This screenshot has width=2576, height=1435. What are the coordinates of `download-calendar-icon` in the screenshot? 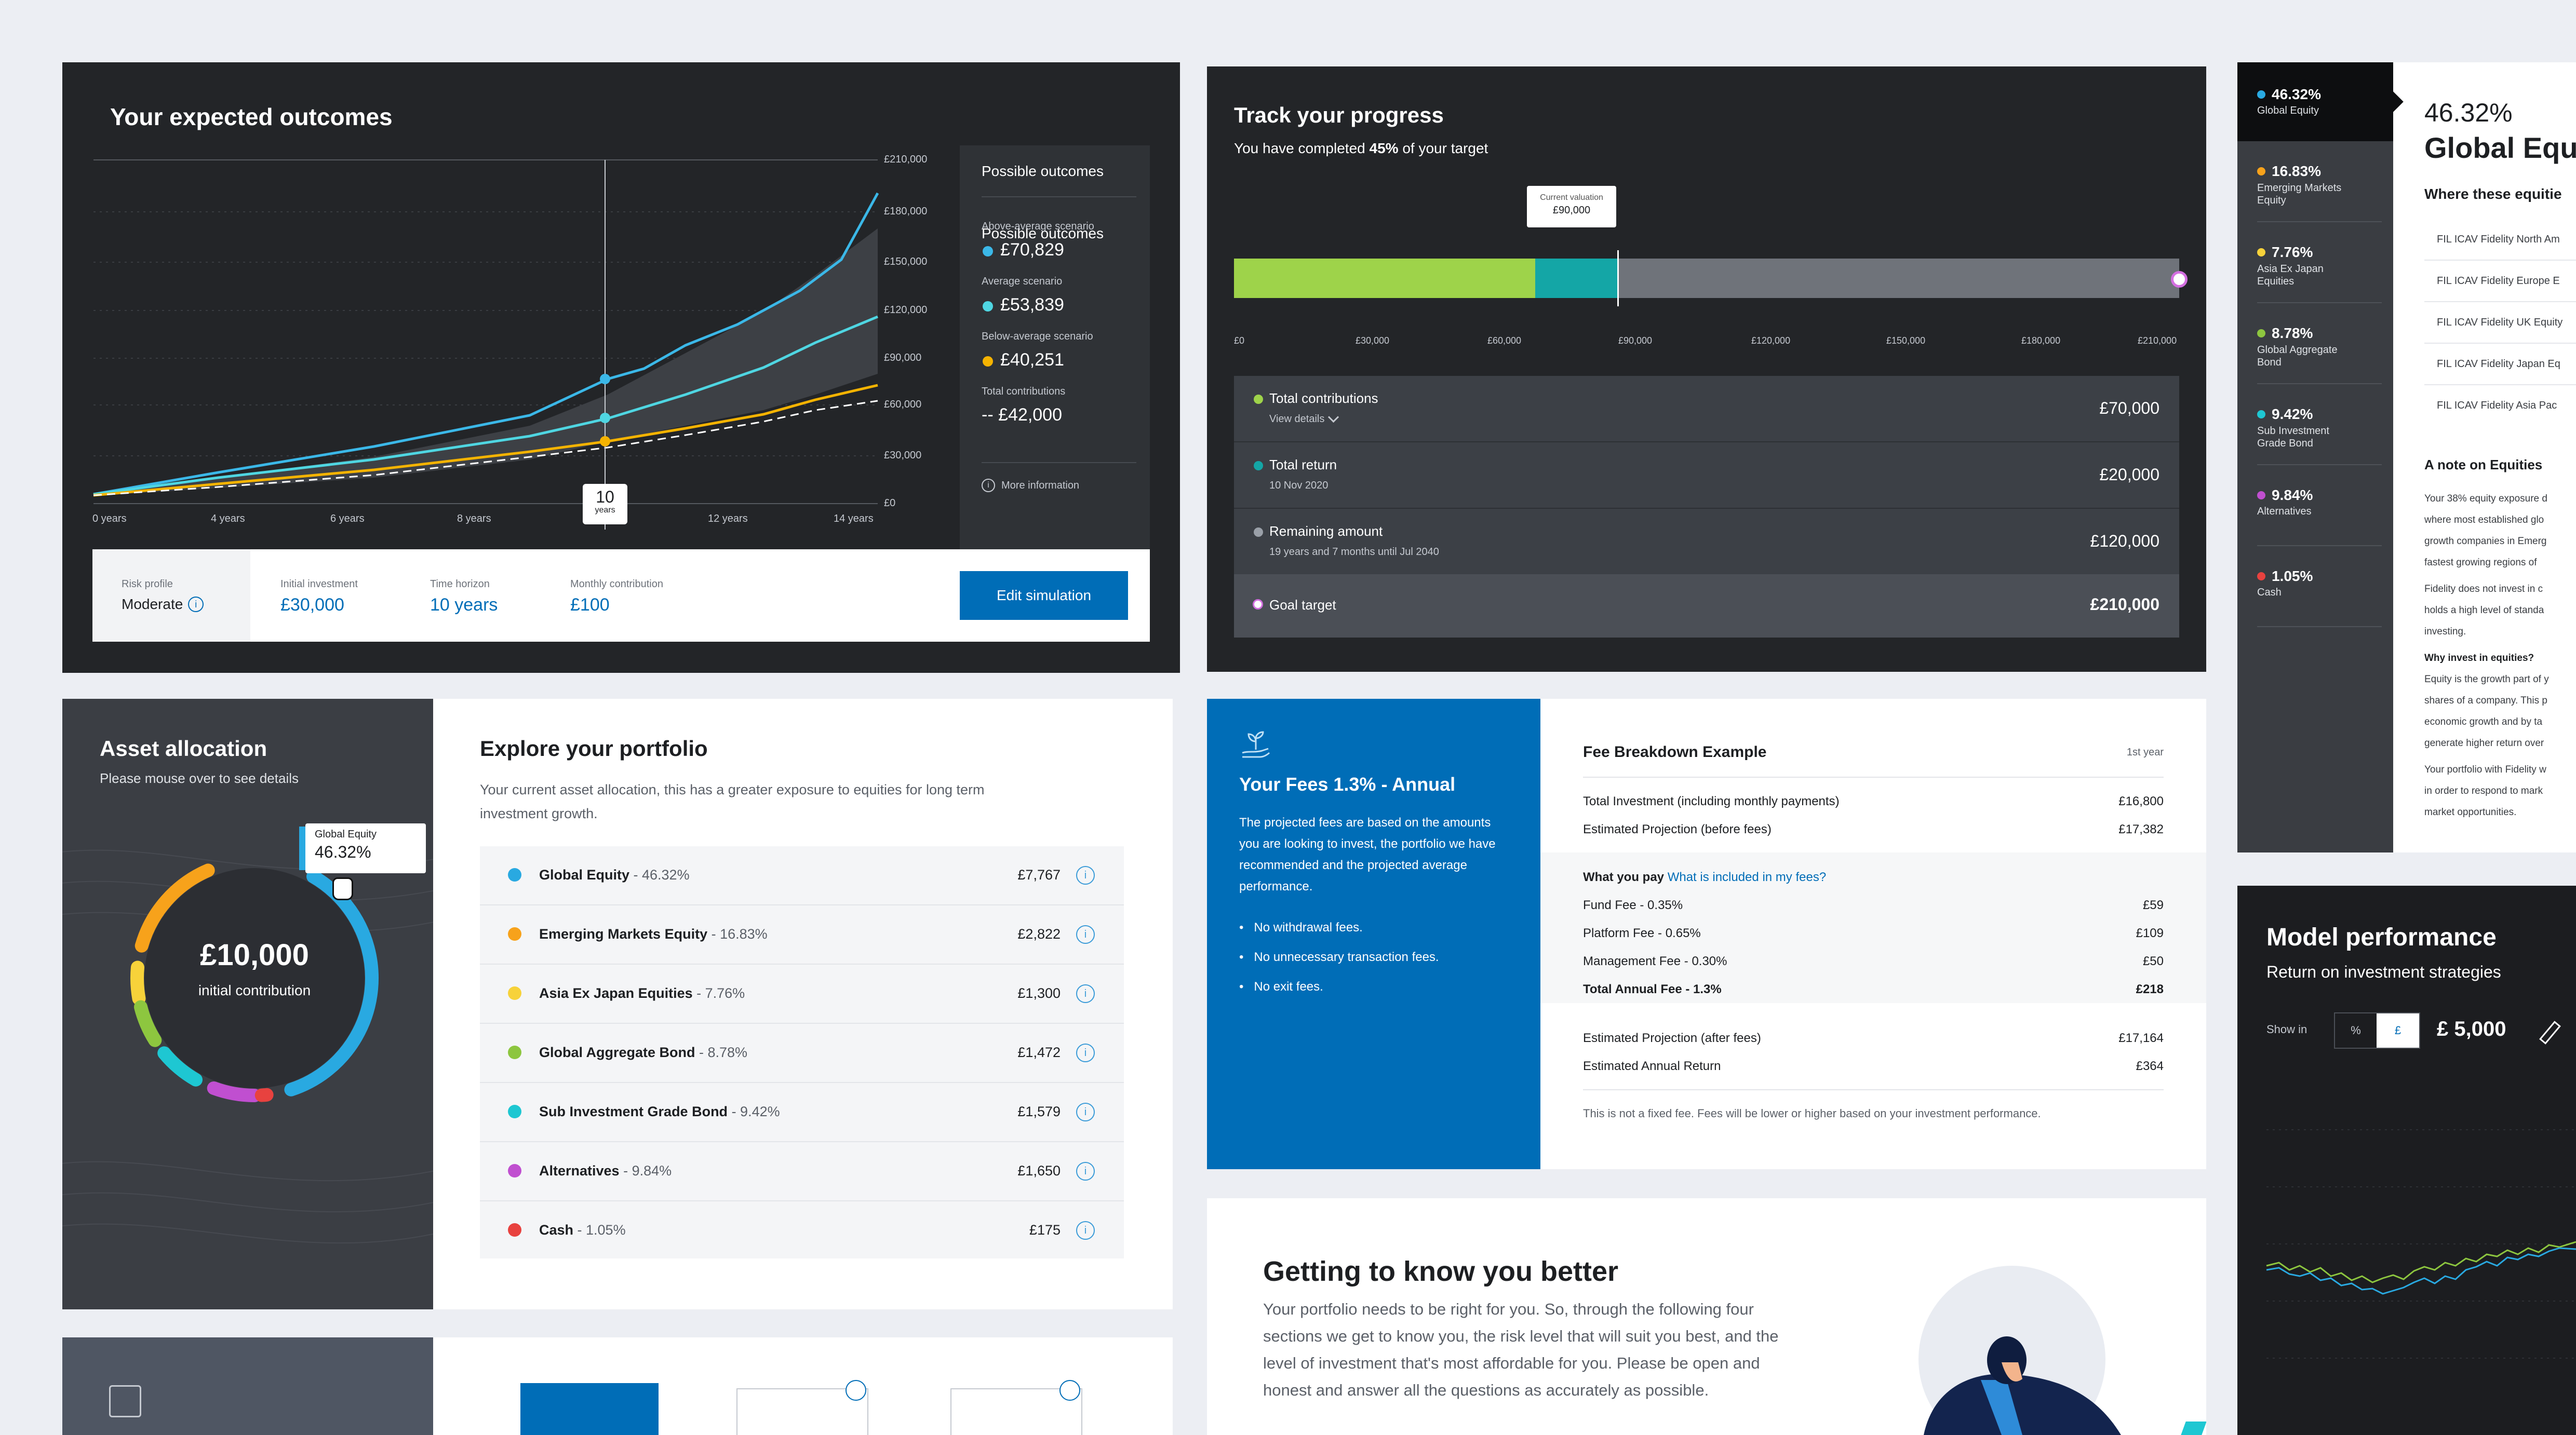 It's located at (125, 1401).